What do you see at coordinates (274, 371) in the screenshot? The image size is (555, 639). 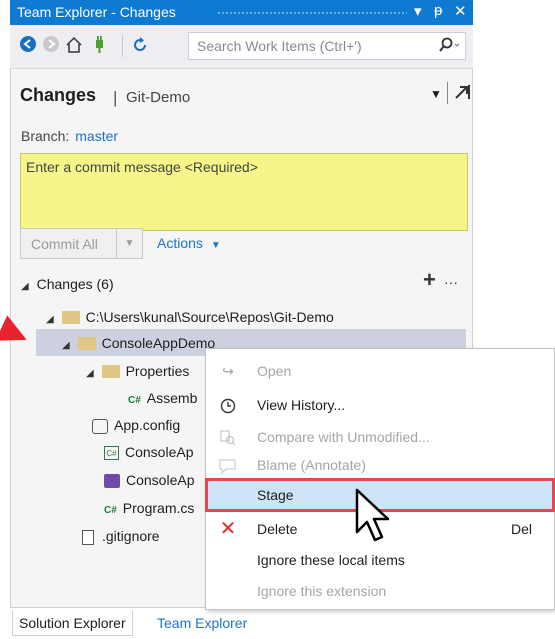 I see `menu-item-label: Open` at bounding box center [274, 371].